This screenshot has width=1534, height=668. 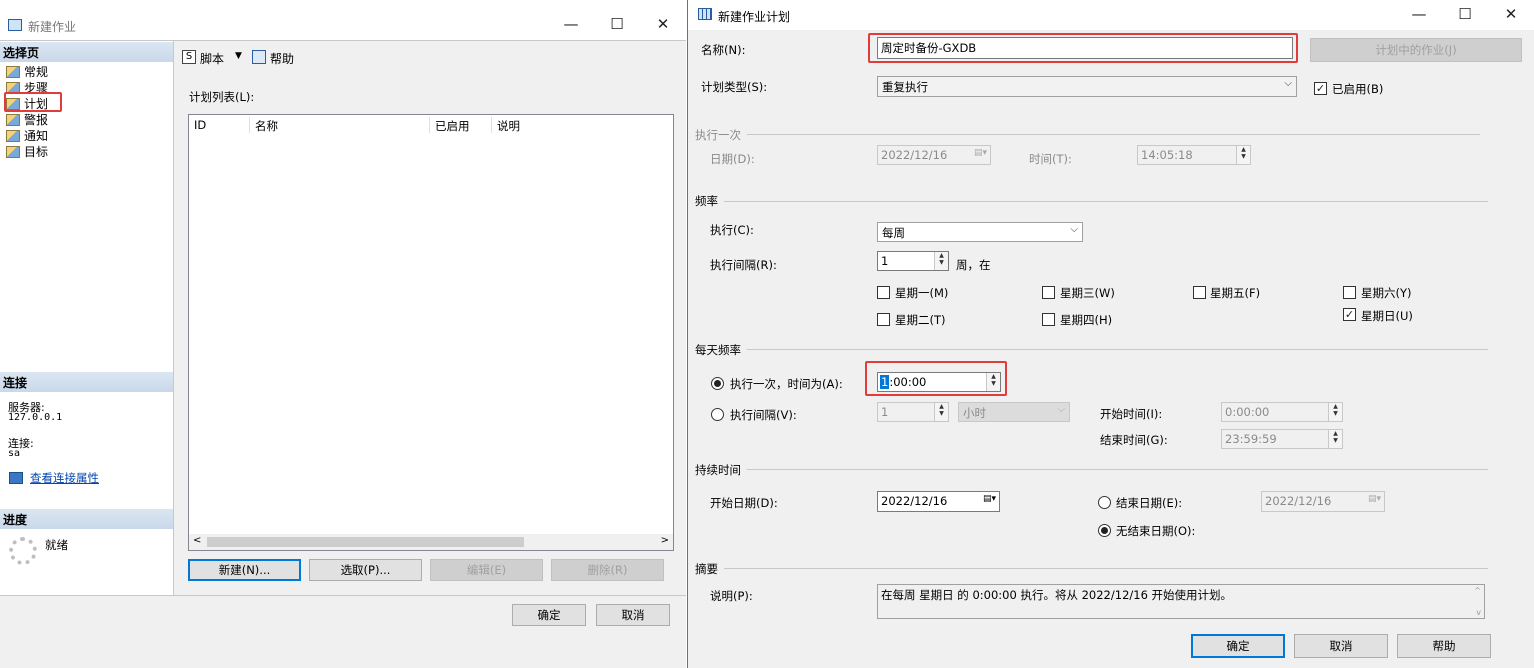 I want to click on once-time-field: 14:05:18 ▲ ▼, so click(x=1194, y=155).